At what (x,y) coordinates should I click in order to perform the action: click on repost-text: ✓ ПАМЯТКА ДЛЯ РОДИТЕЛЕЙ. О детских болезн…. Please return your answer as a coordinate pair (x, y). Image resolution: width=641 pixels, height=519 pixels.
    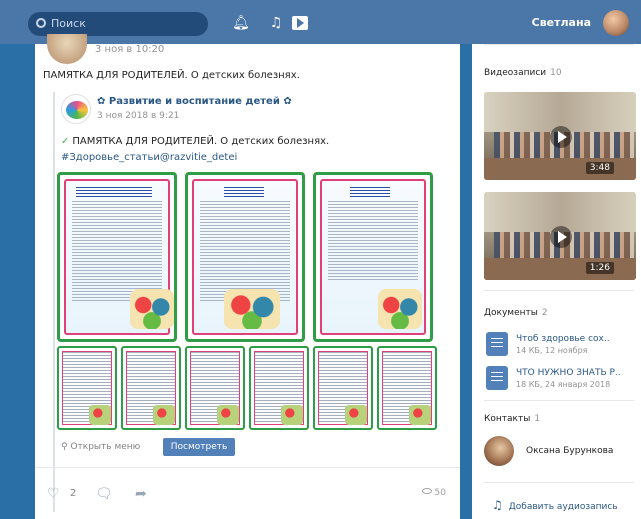
    Looking at the image, I should click on (195, 141).